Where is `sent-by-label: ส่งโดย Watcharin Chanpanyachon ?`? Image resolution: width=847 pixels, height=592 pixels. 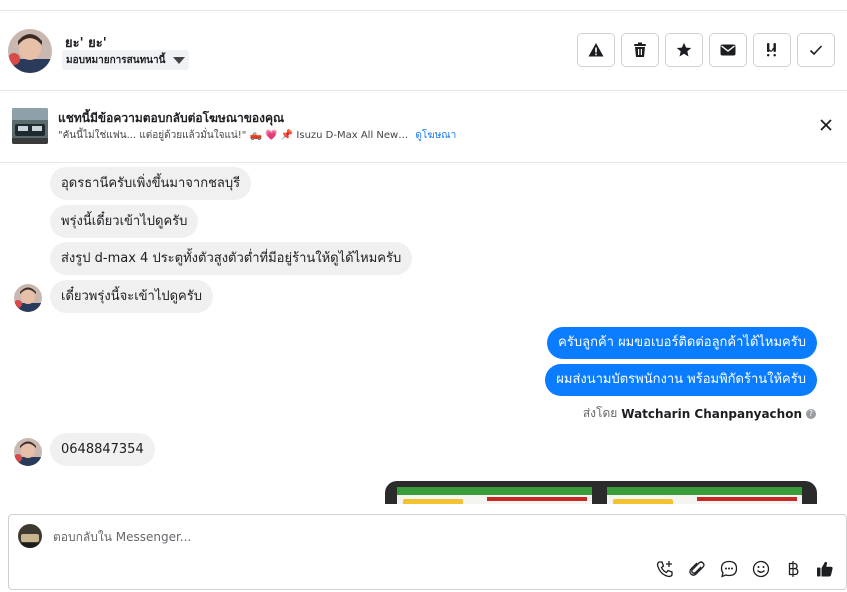 sent-by-label: ส่งโดย Watcharin Chanpanyachon ? is located at coordinates (699, 413).